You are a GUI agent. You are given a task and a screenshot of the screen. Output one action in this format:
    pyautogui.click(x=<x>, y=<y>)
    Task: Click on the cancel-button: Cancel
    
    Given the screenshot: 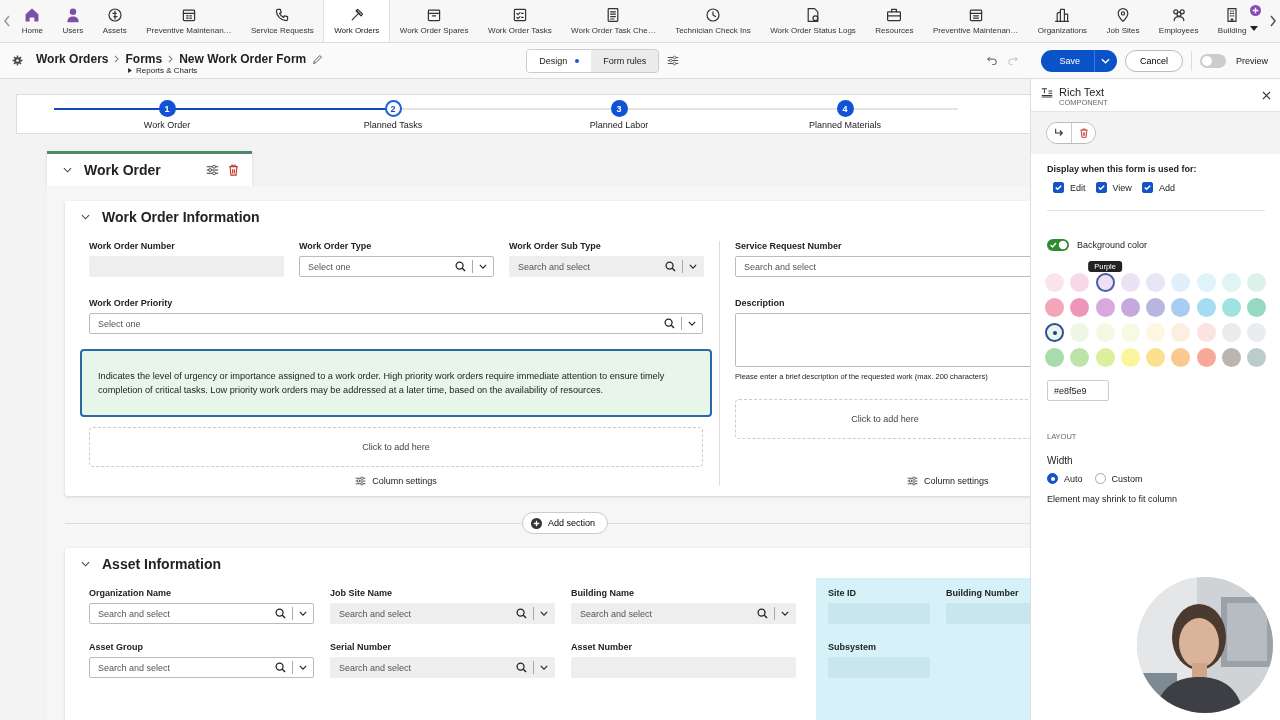 What is the action you would take?
    pyautogui.click(x=1153, y=60)
    